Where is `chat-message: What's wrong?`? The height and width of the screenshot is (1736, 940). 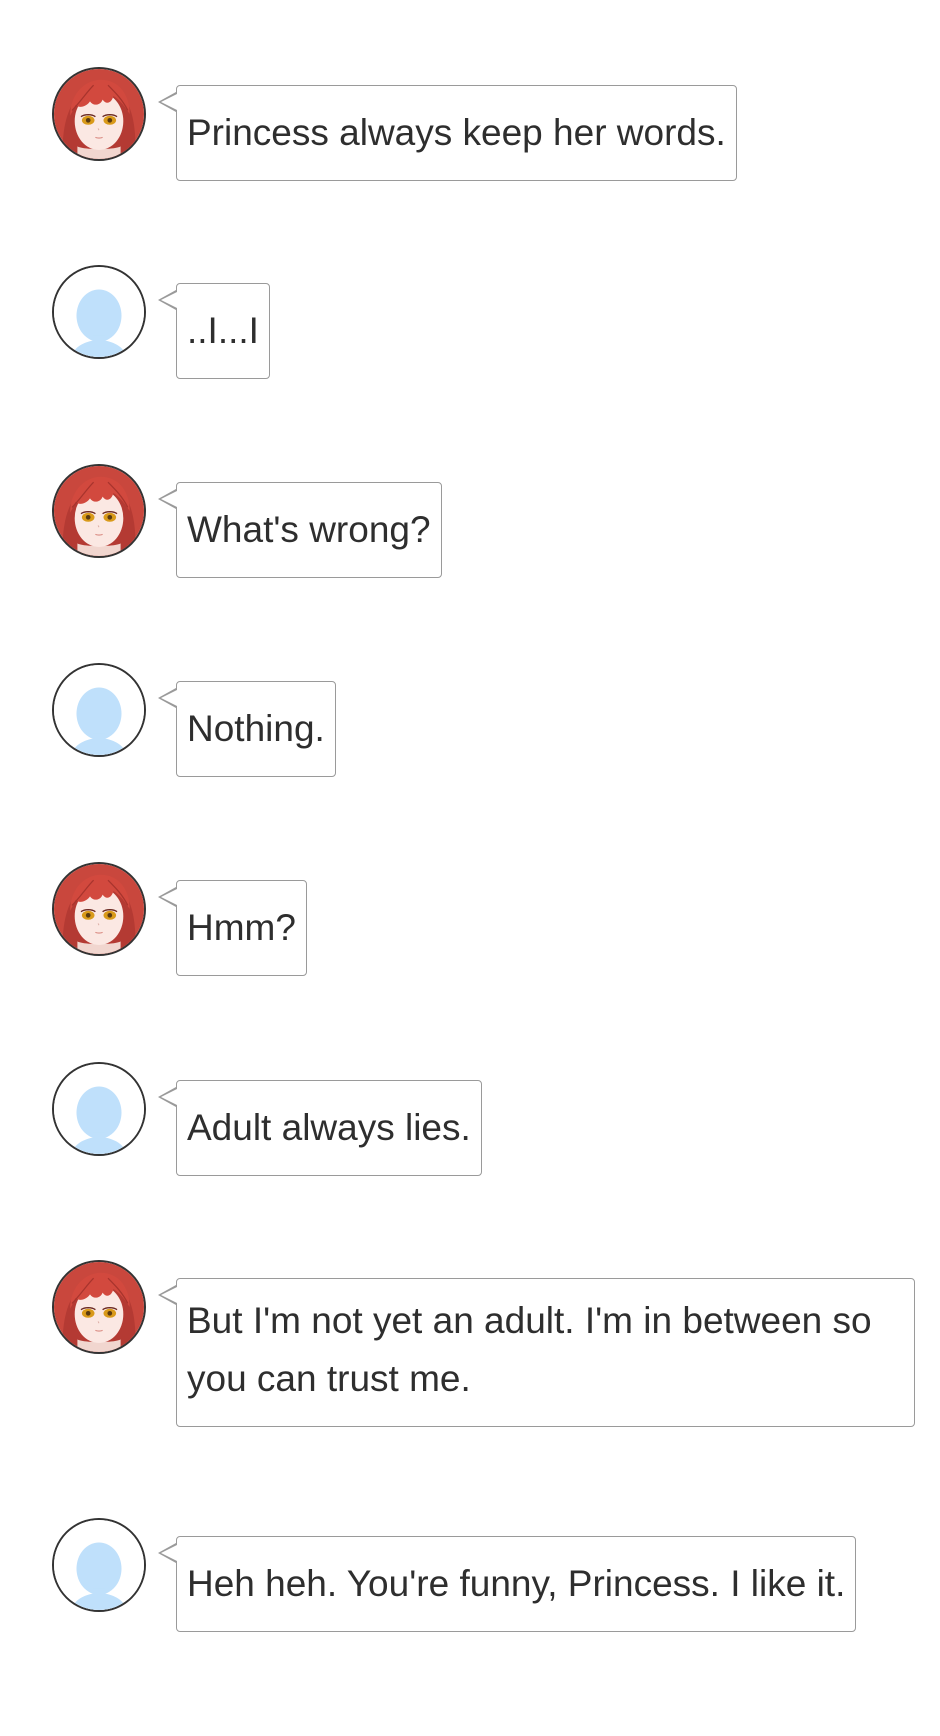 chat-message: What's wrong? is located at coordinates (247, 521).